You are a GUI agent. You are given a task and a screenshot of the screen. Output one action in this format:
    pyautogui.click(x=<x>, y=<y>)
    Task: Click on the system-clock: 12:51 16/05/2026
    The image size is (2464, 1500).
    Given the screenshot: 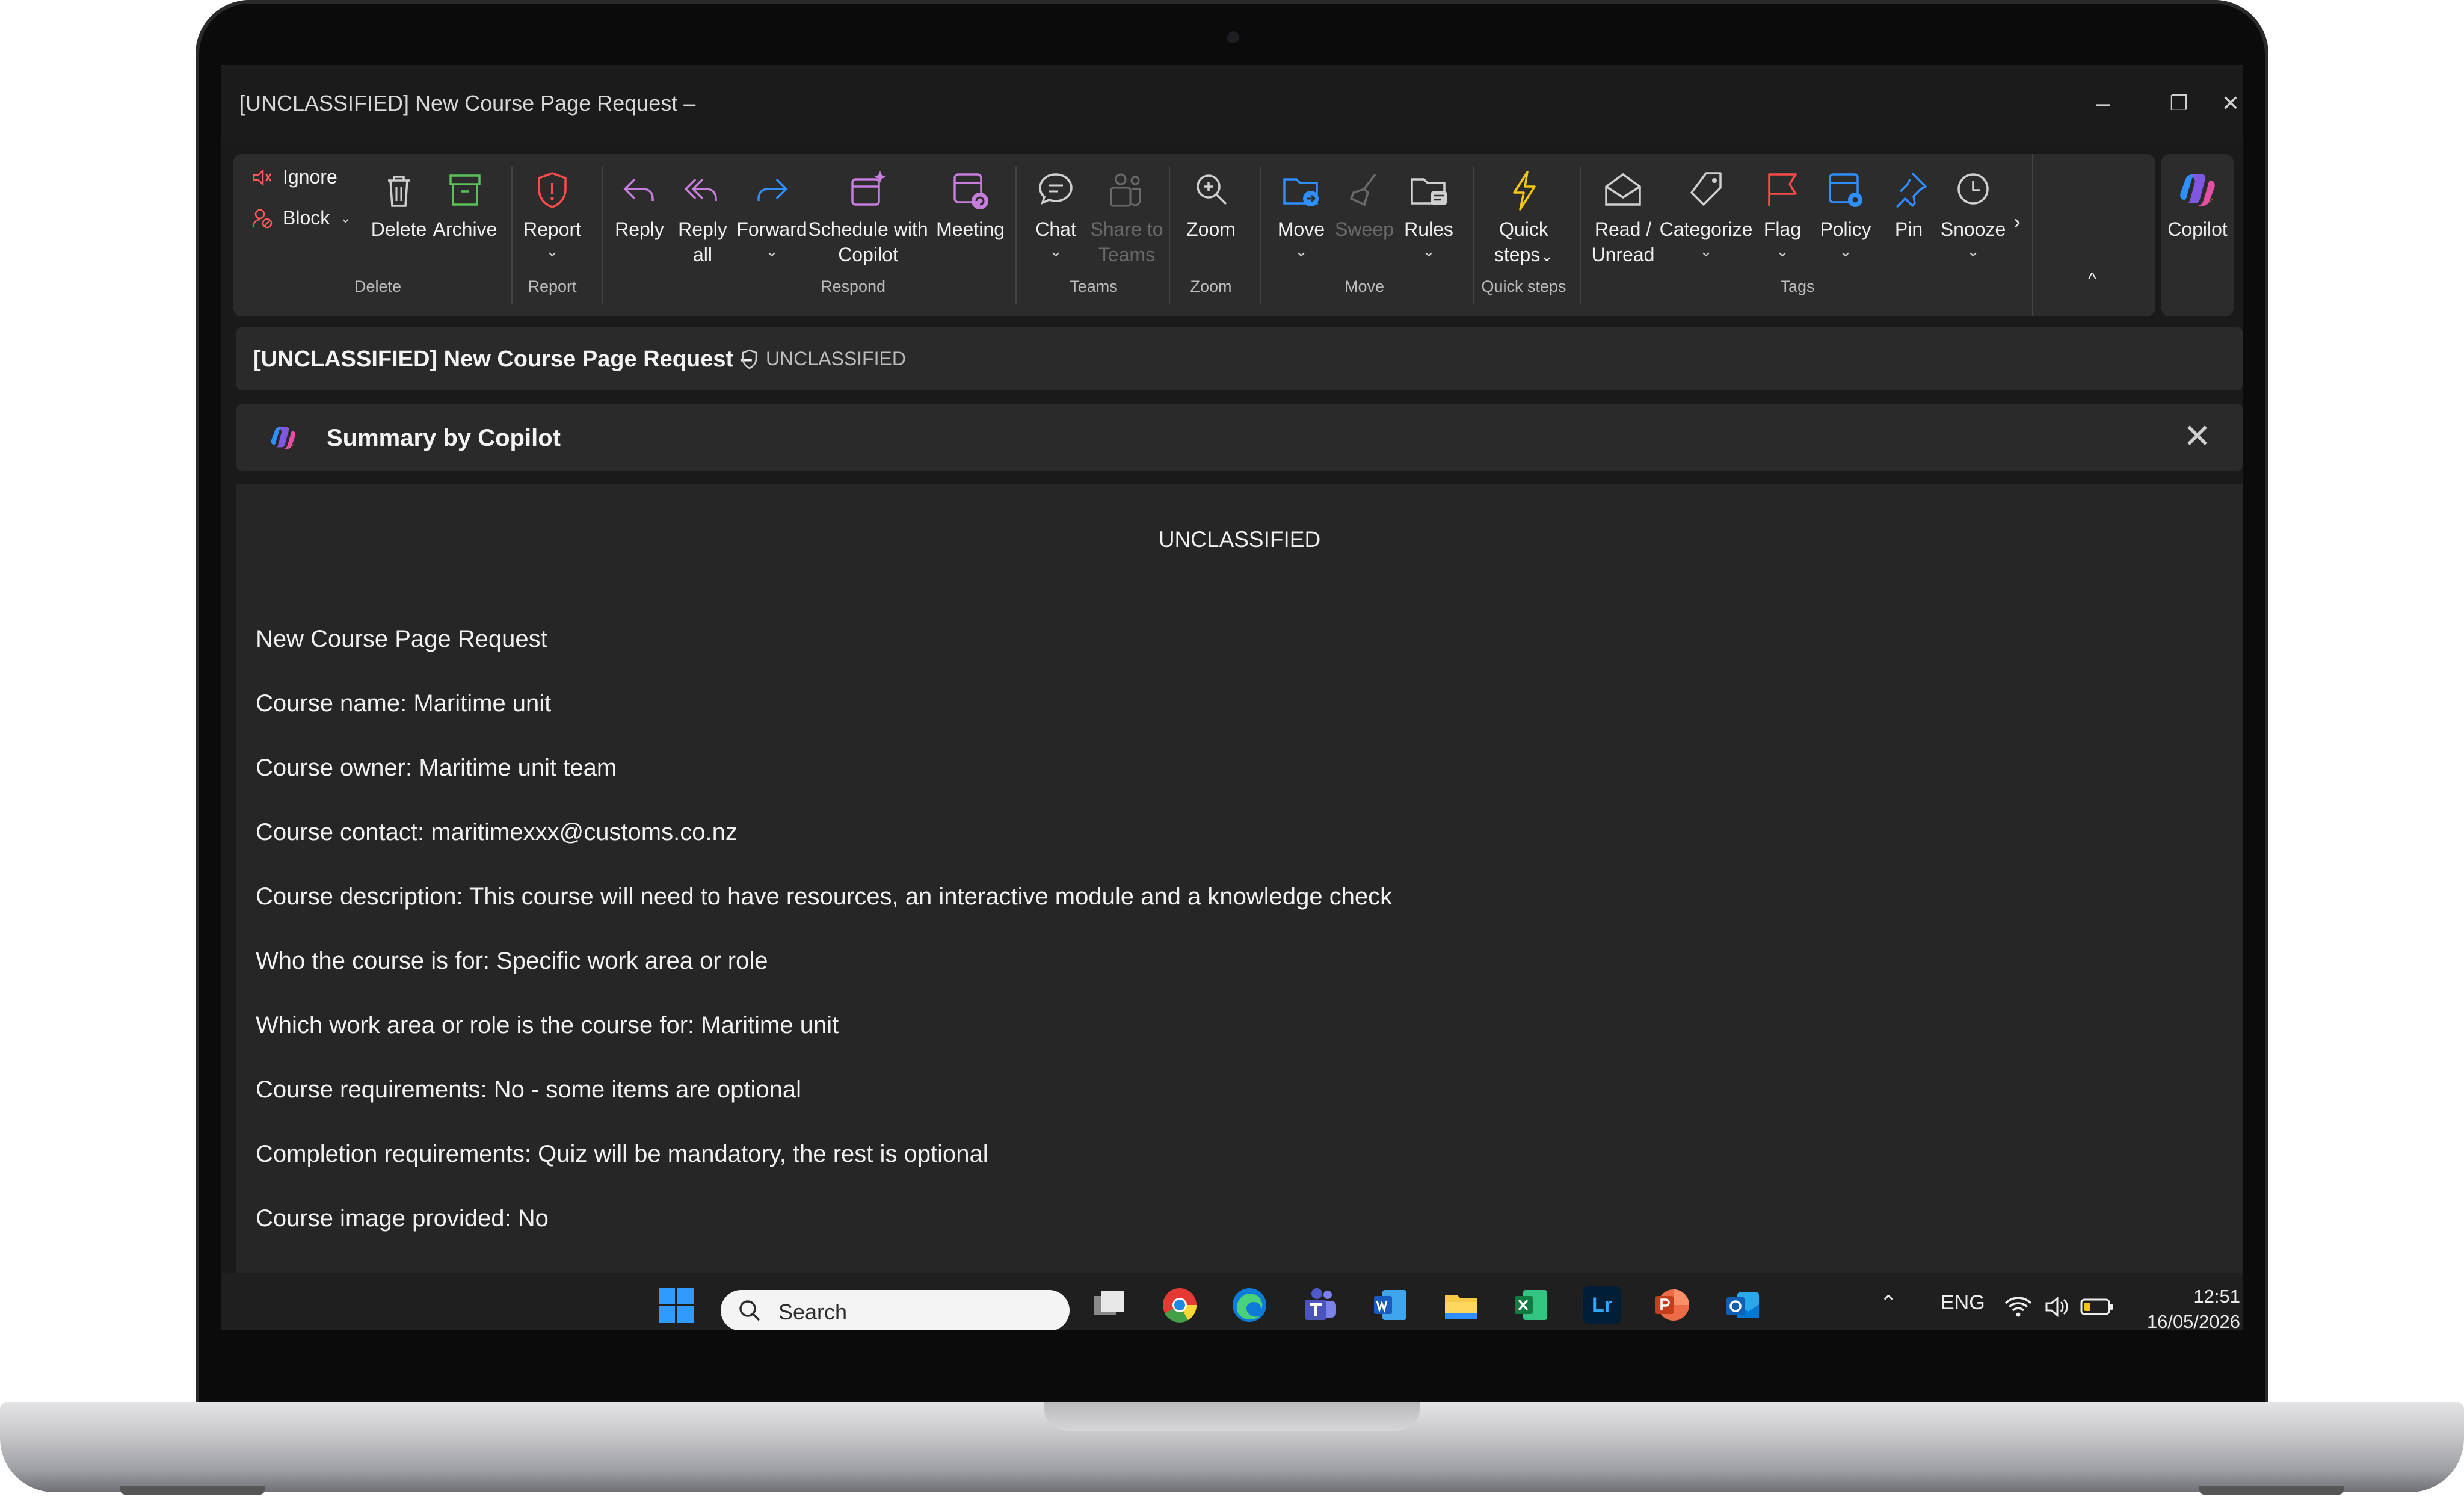 What is the action you would take?
    pyautogui.click(x=2193, y=1310)
    